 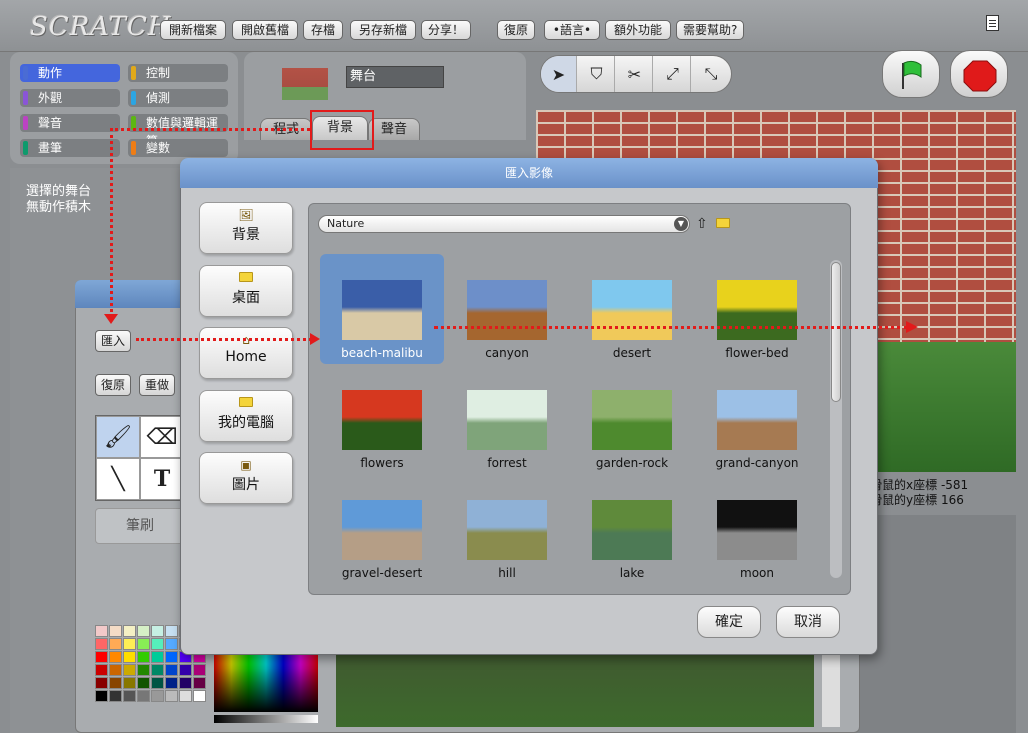 What do you see at coordinates (507, 309) in the screenshot?
I see `image-item: canyon` at bounding box center [507, 309].